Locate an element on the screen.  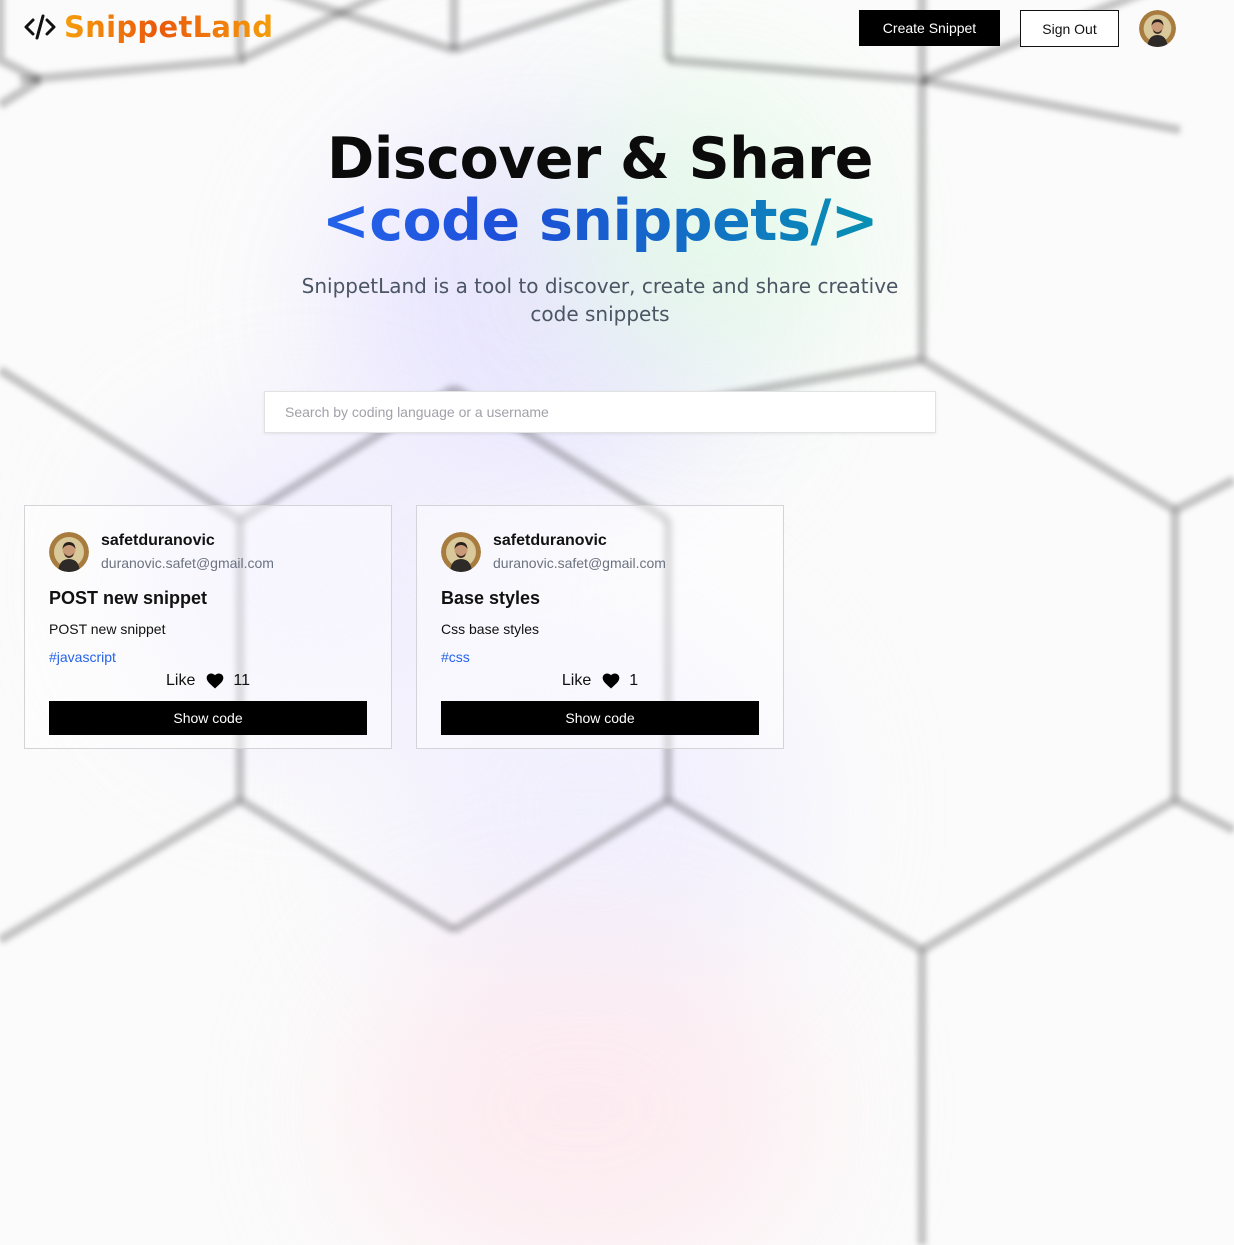
like-count: 1 is located at coordinates (634, 680).